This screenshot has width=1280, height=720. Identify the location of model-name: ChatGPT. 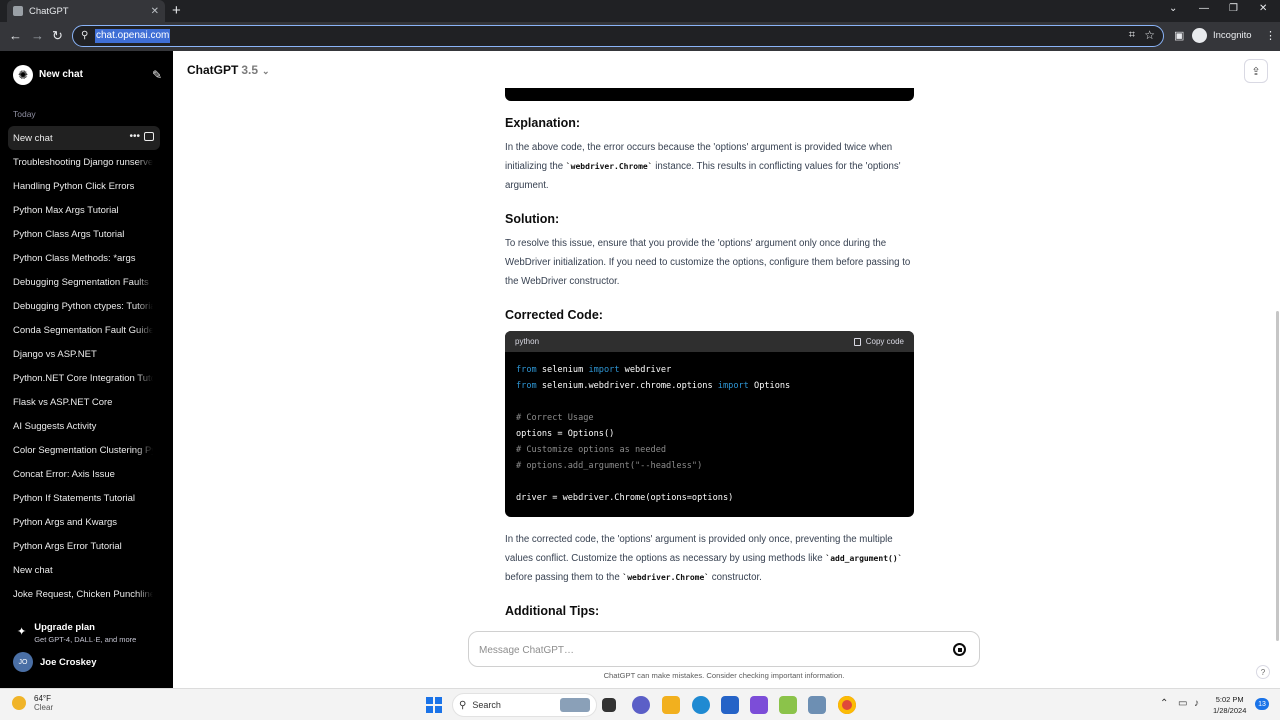
(213, 70).